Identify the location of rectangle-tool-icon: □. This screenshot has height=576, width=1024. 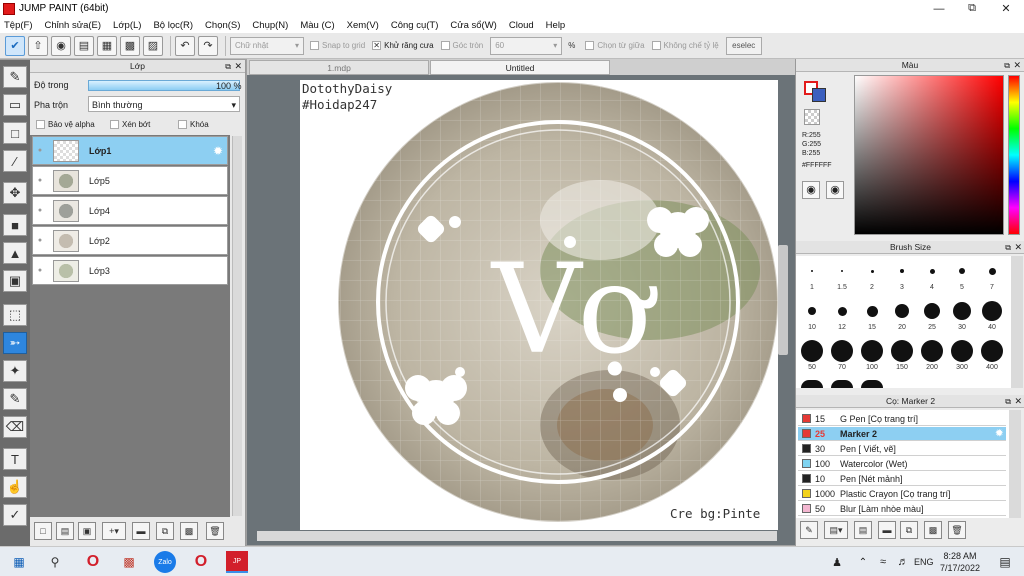
(15, 133).